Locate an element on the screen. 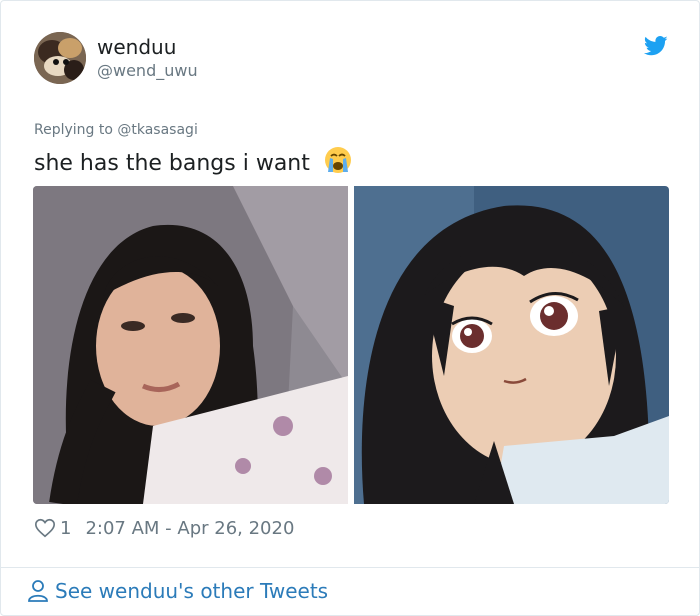 This screenshot has width=700, height=616. tweet-text-row: she has the bangs i want is located at coordinates (193, 160).